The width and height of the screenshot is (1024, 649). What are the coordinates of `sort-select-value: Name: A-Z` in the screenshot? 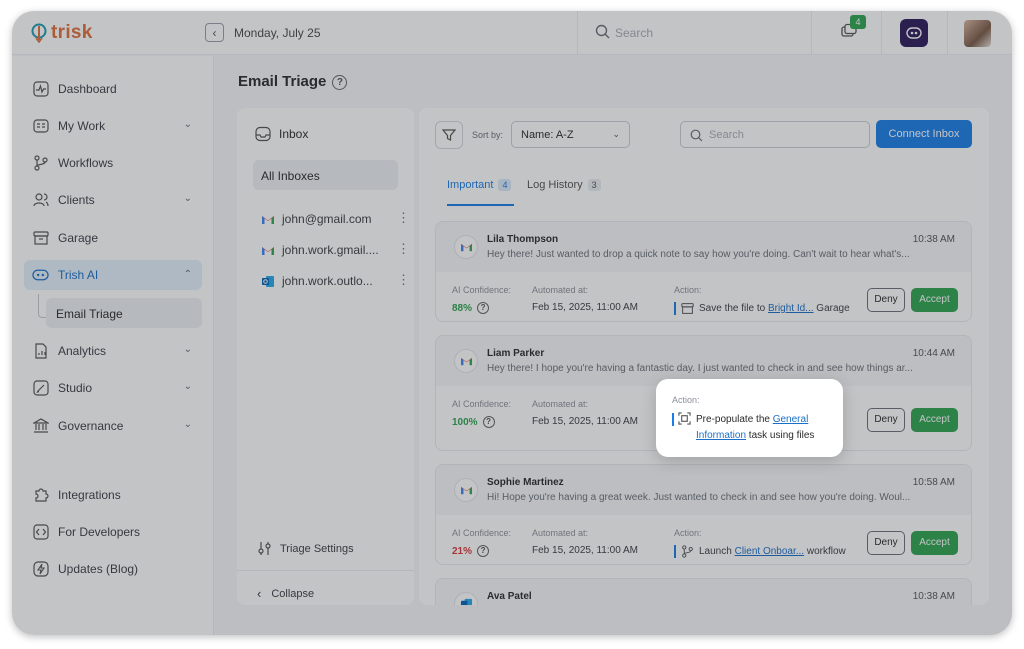 It's located at (547, 135).